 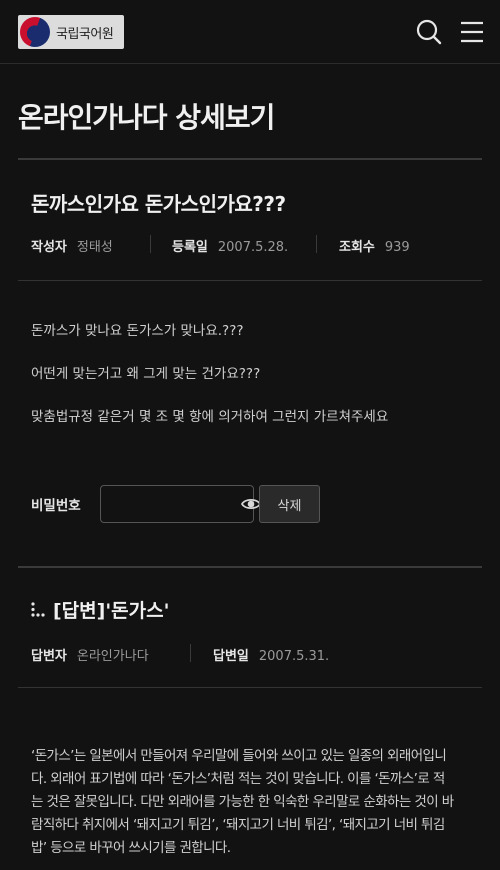 What do you see at coordinates (112, 656) in the screenshot?
I see `answerer-value: 온라인가나다` at bounding box center [112, 656].